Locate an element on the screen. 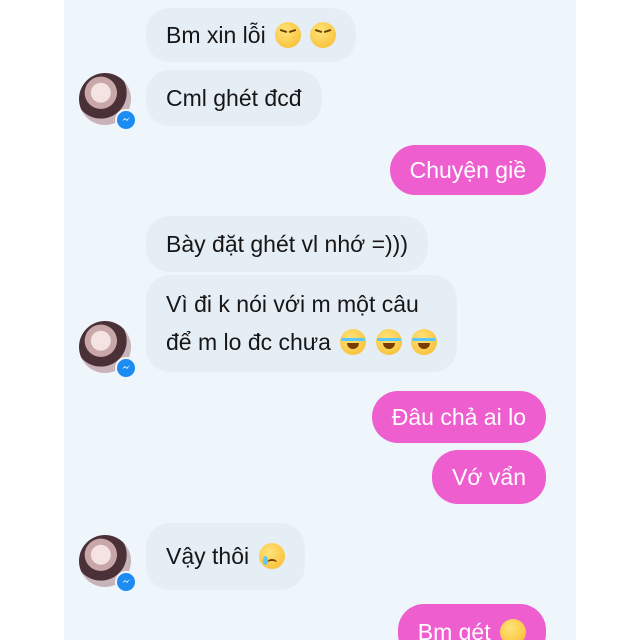 The image size is (640, 640). message-text: Bày đặt ghét vl nhớ =))) is located at coordinates (287, 244).